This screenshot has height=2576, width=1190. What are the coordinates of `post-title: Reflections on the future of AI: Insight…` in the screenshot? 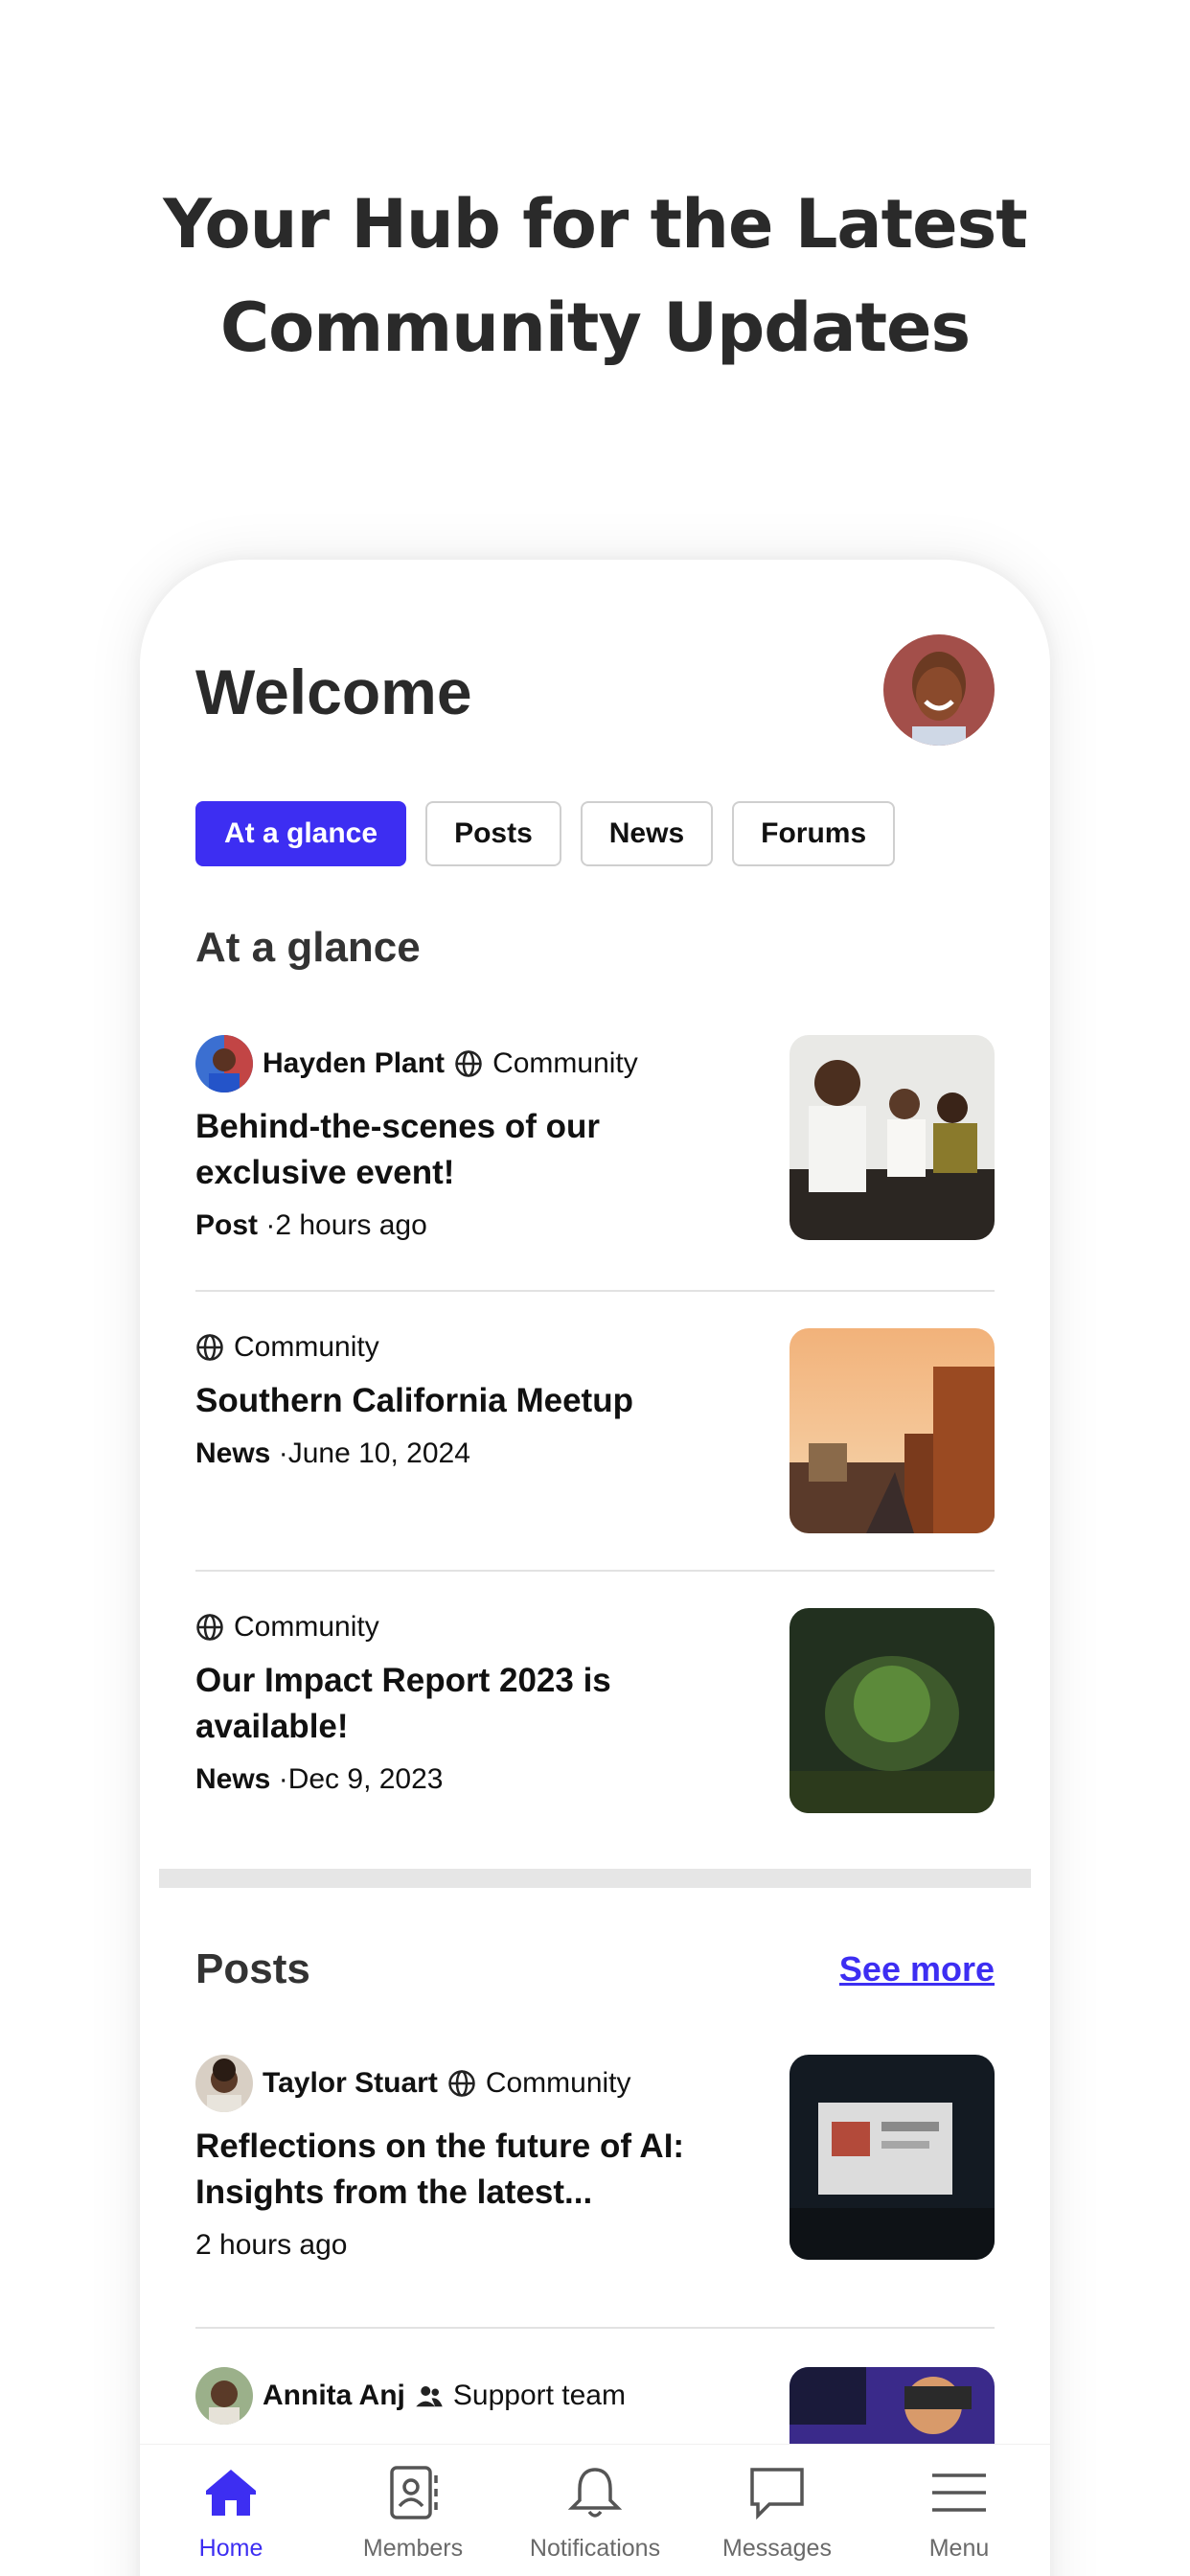 It's located at (440, 2169).